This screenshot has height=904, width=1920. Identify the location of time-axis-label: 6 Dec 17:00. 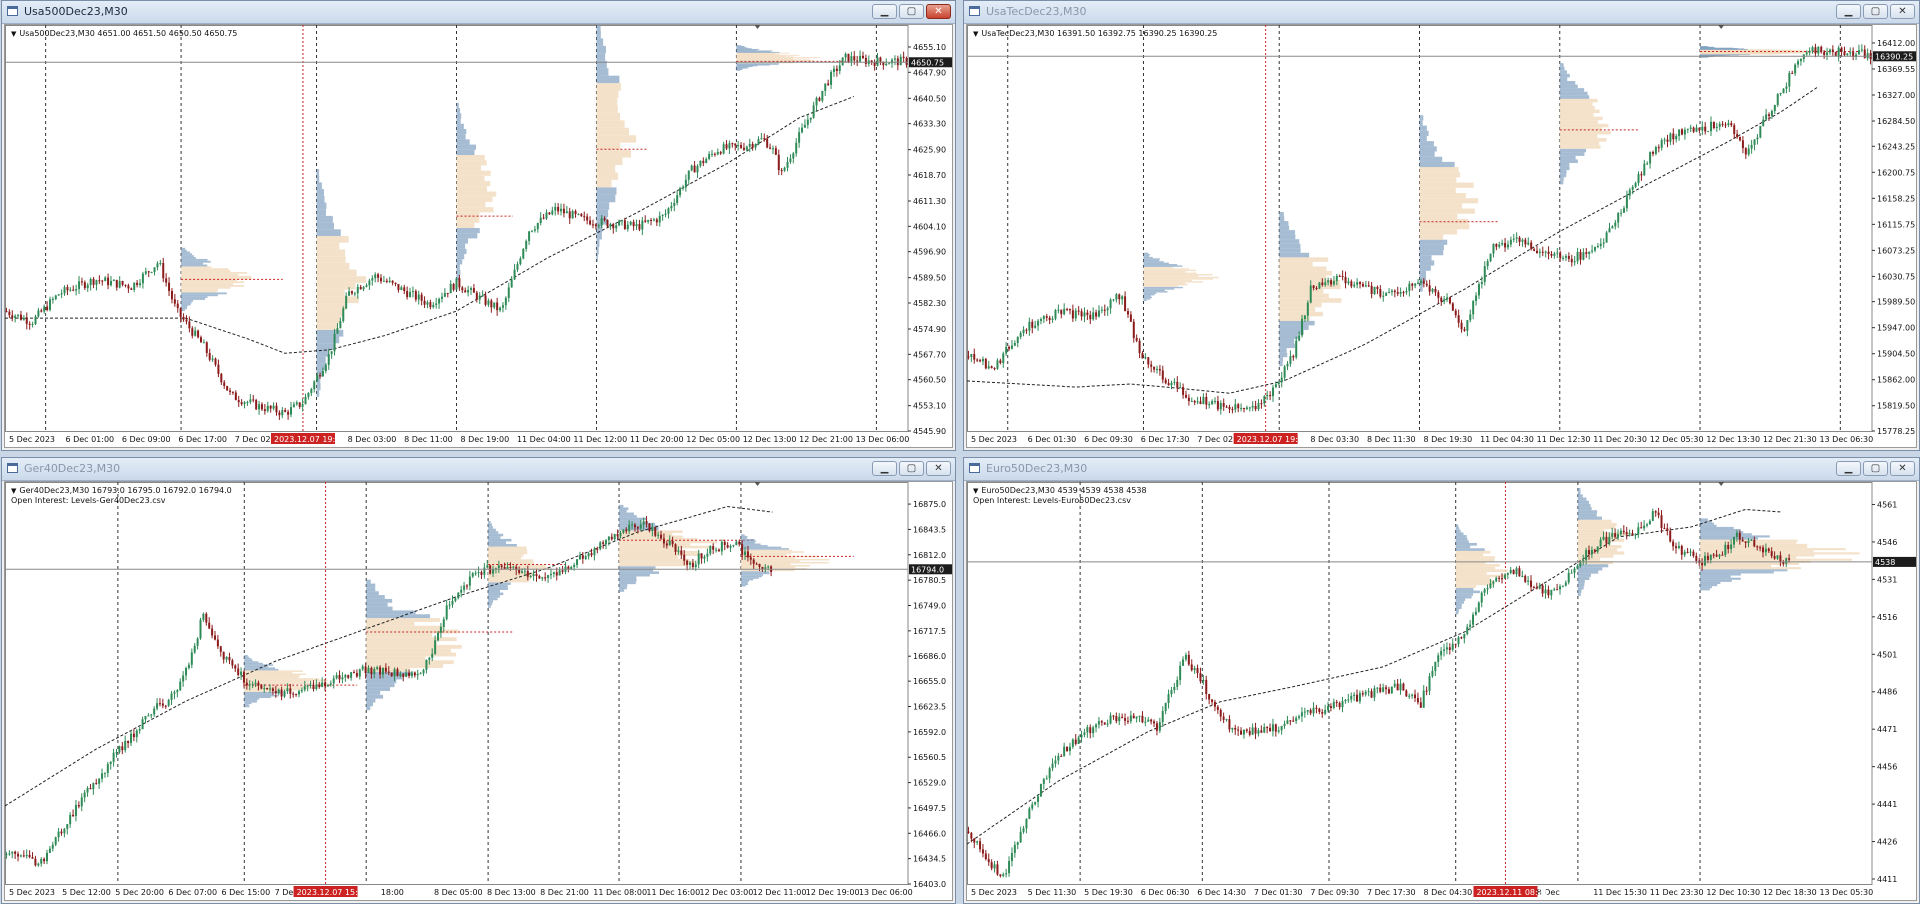
(202, 439).